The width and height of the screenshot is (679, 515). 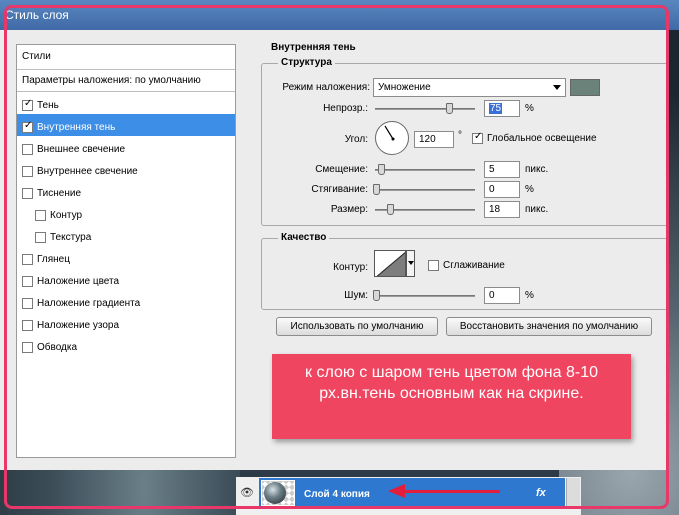 What do you see at coordinates (349, 209) in the screenshot?
I see `size-label: Размер:` at bounding box center [349, 209].